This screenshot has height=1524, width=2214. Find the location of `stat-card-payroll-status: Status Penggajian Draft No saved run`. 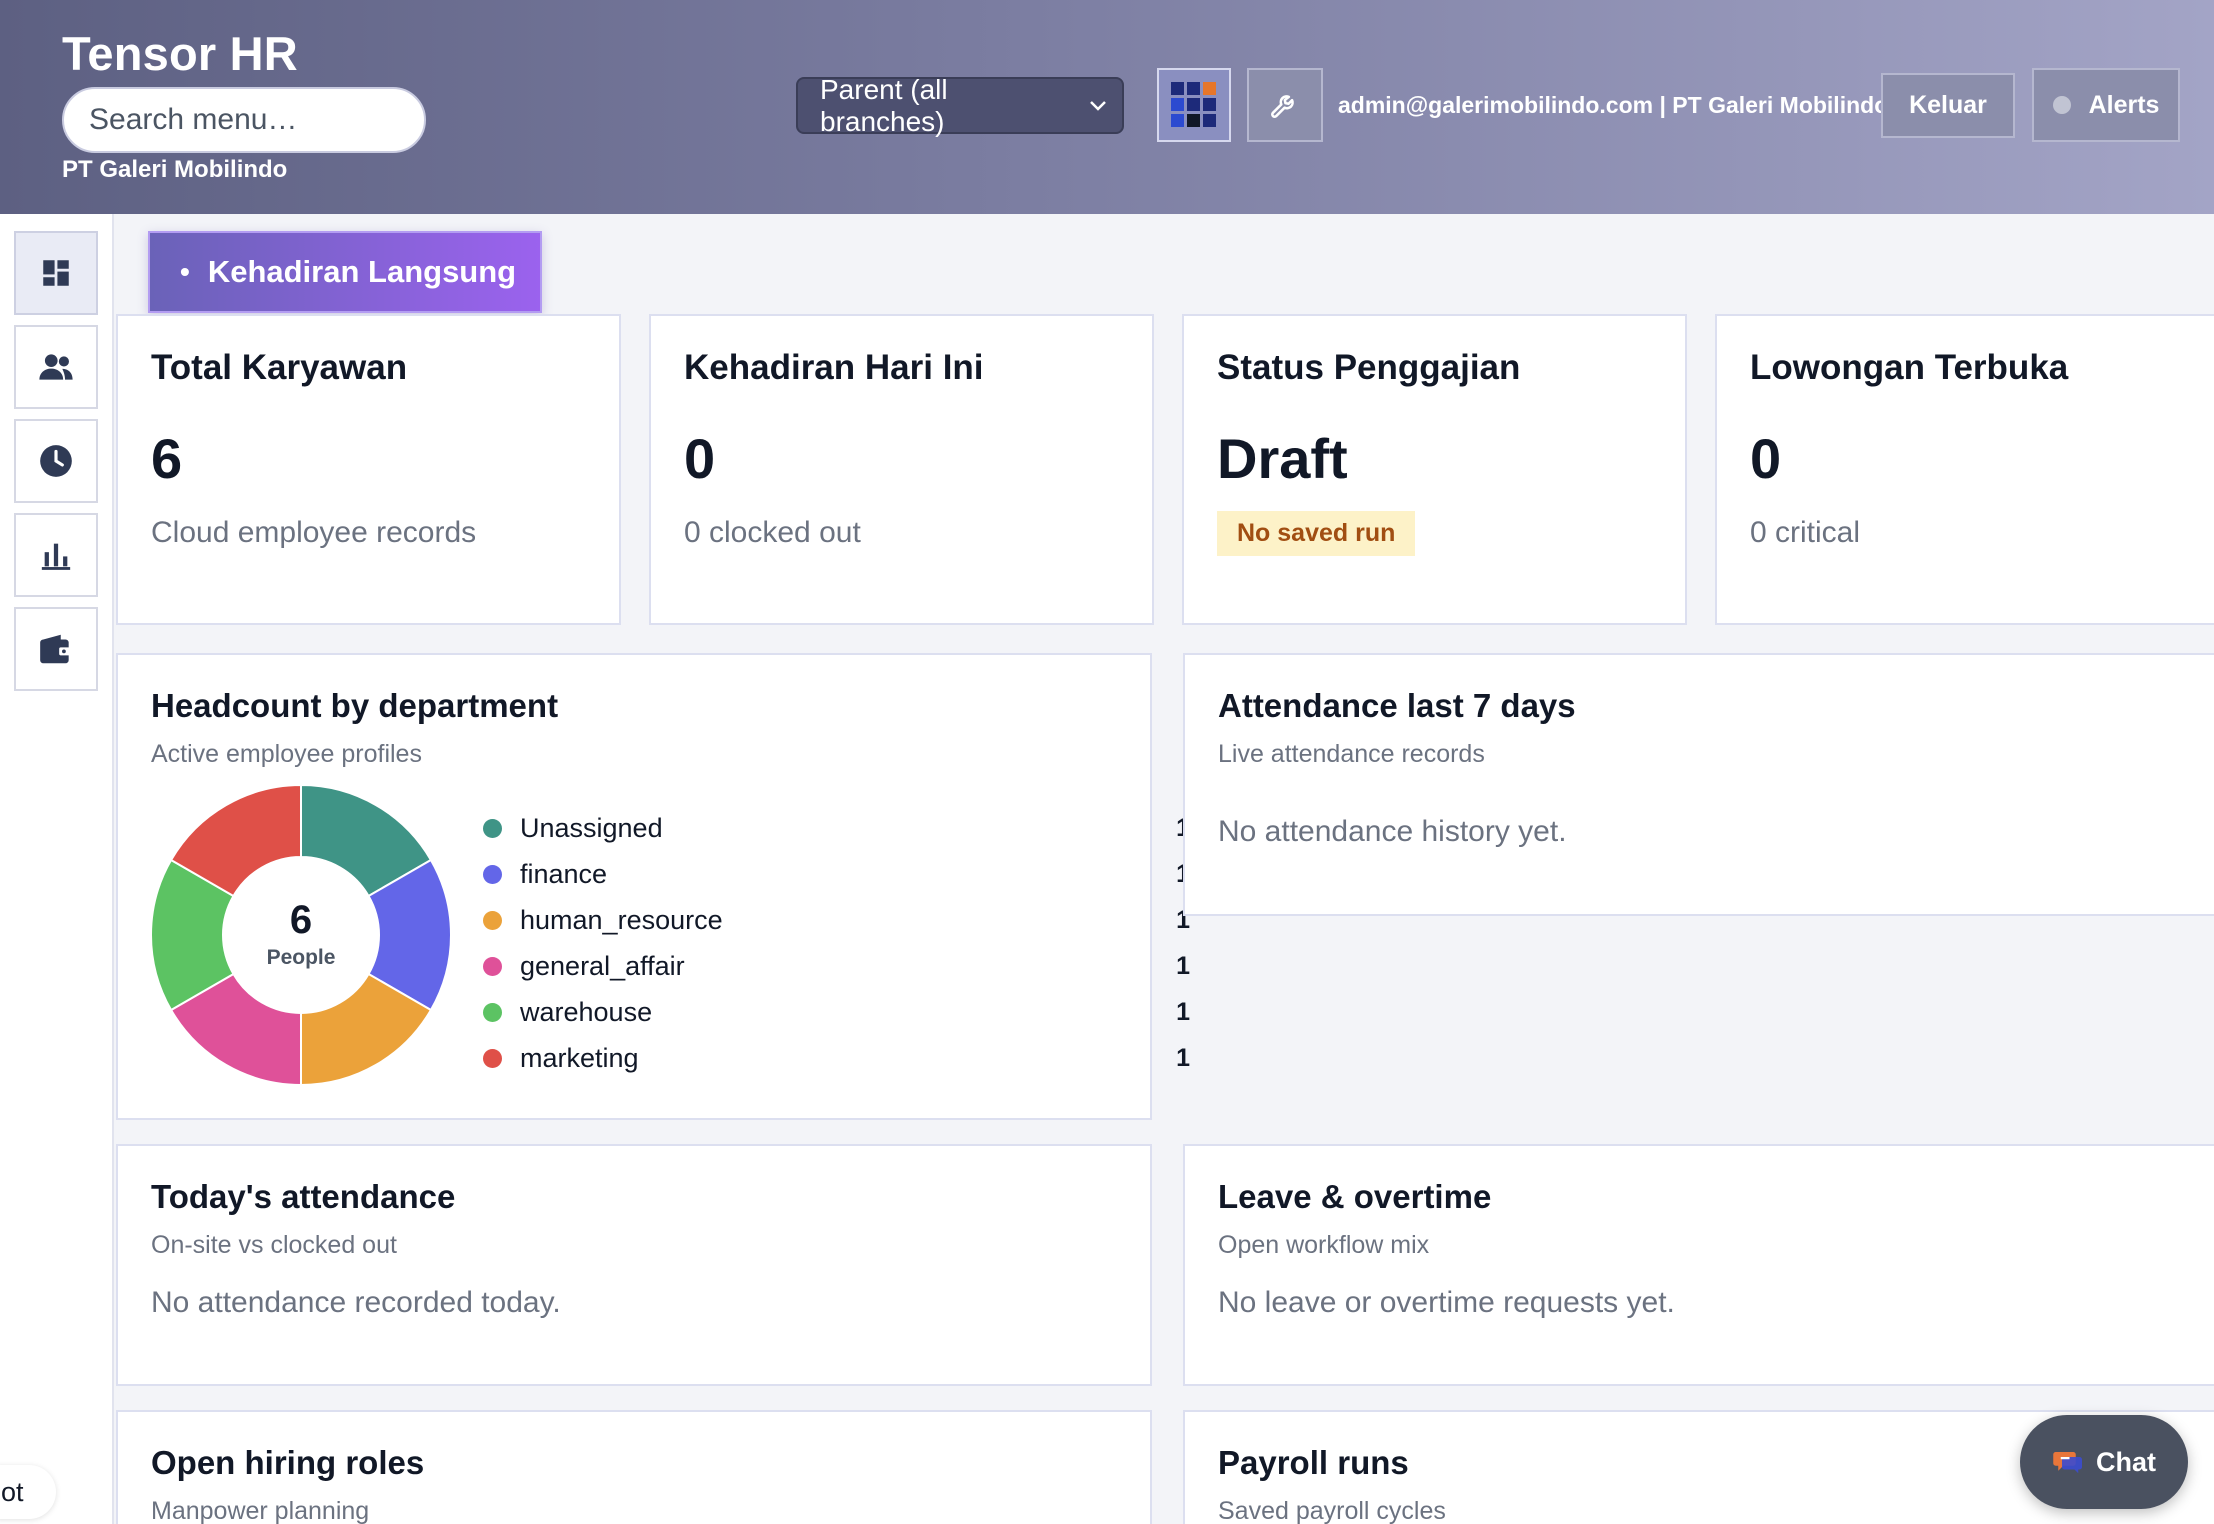

stat-card-payroll-status: Status Penggajian Draft No saved run is located at coordinates (1434, 469).